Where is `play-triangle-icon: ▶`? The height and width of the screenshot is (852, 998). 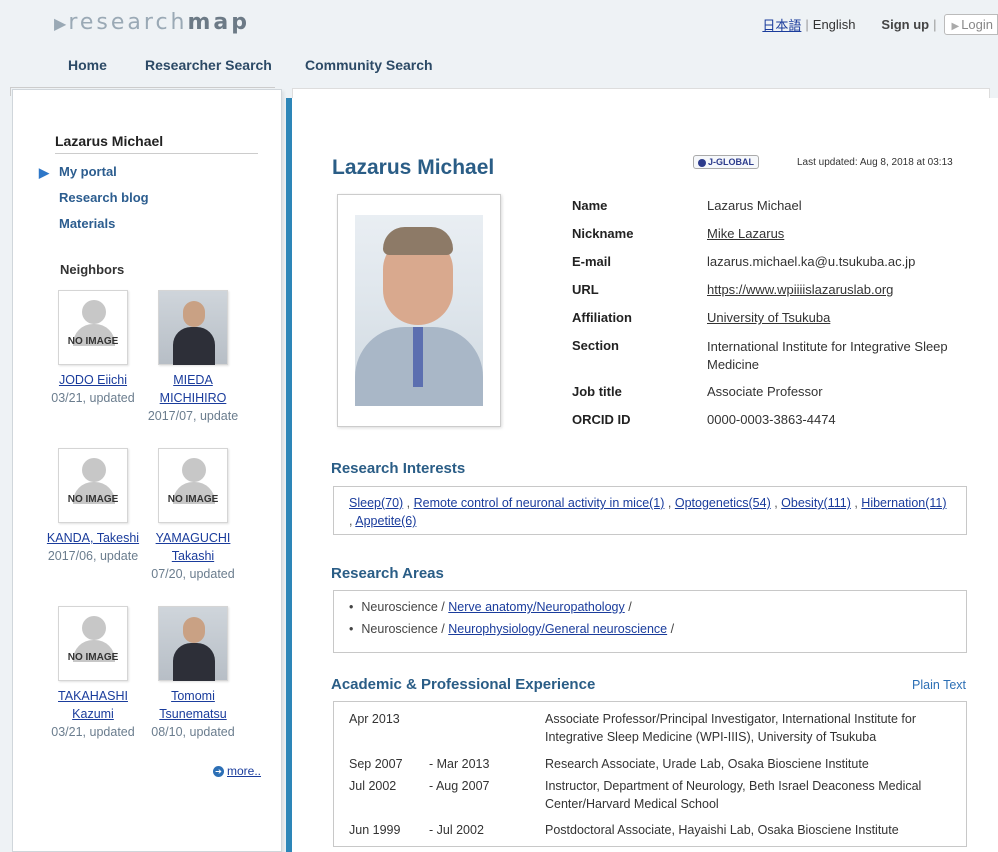
play-triangle-icon: ▶ is located at coordinates (955, 26).